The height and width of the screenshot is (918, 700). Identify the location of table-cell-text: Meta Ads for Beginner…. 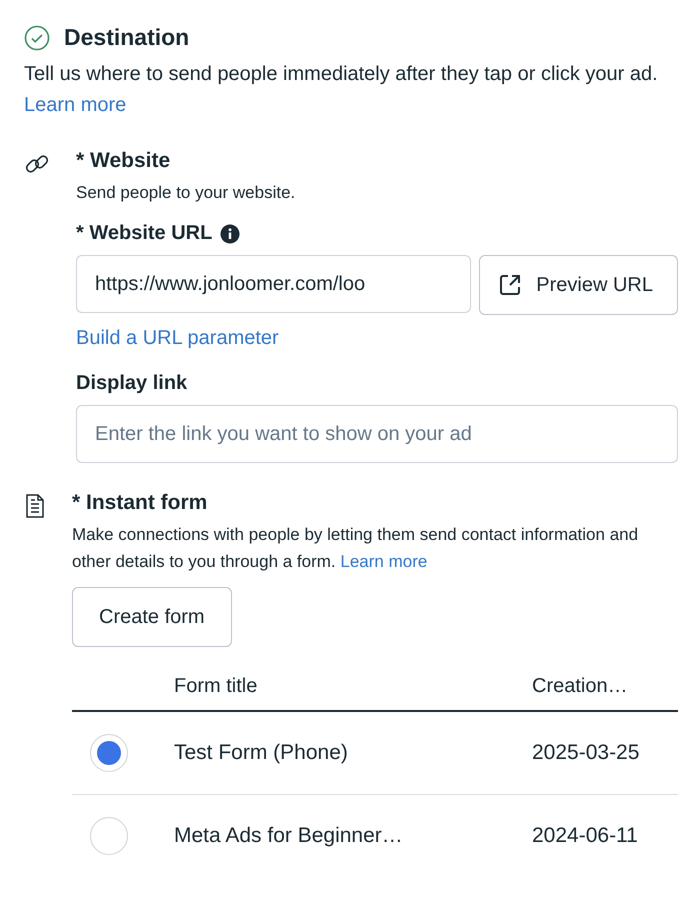
(289, 836).